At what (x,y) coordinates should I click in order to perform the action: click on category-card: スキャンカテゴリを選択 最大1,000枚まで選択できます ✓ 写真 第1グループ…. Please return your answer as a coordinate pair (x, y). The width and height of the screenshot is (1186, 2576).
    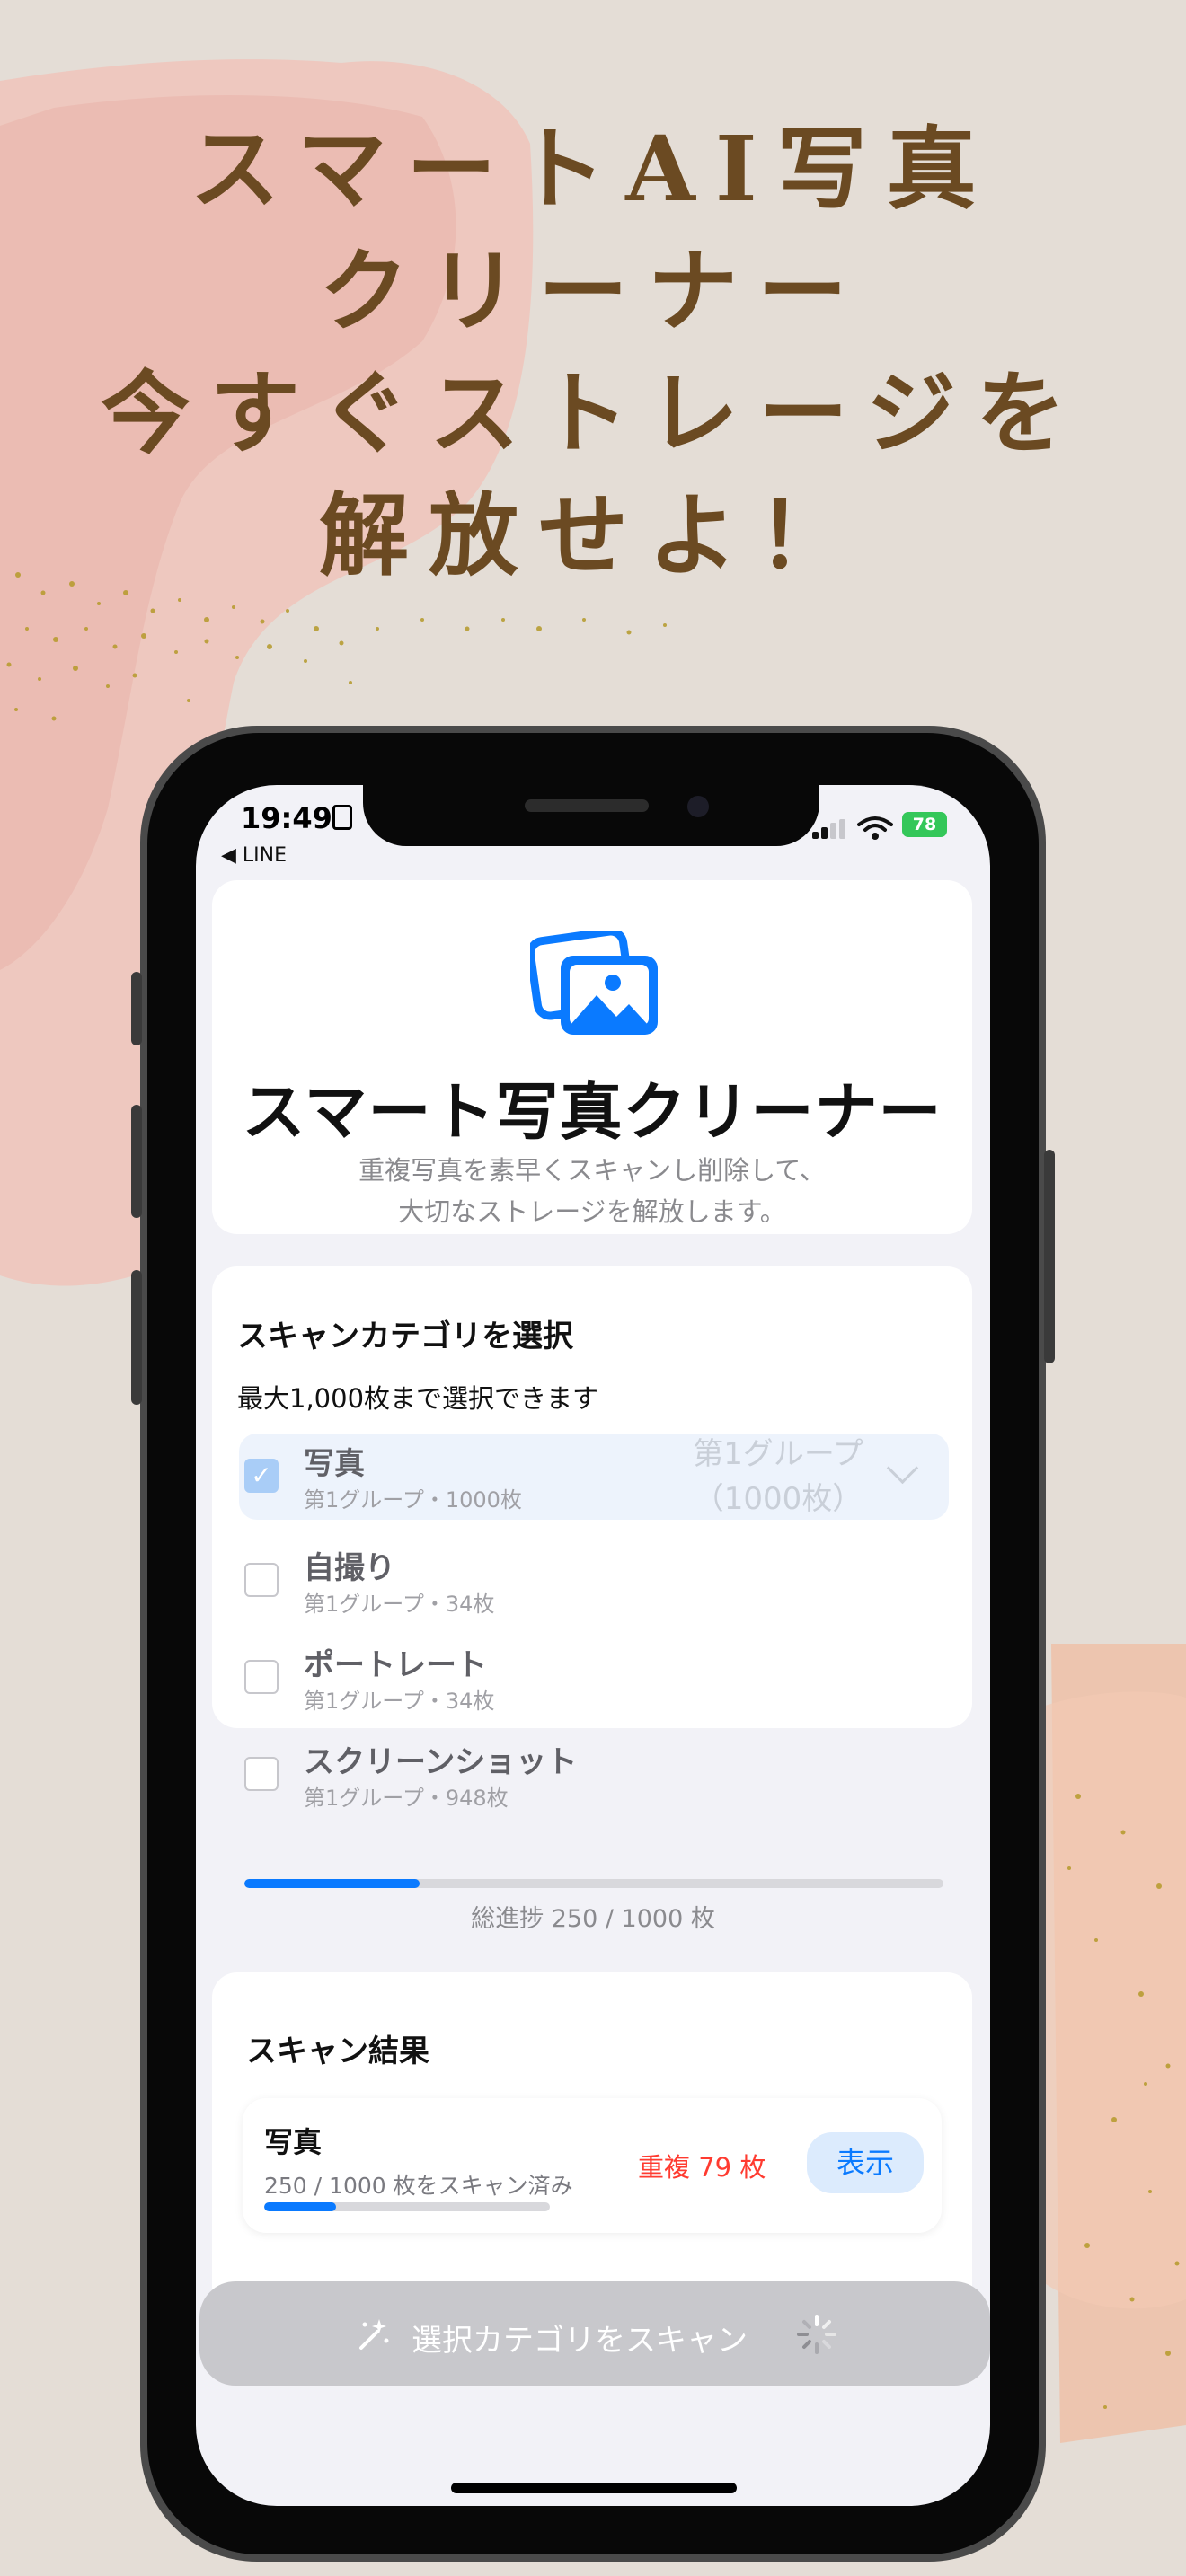
    Looking at the image, I should click on (592, 1538).